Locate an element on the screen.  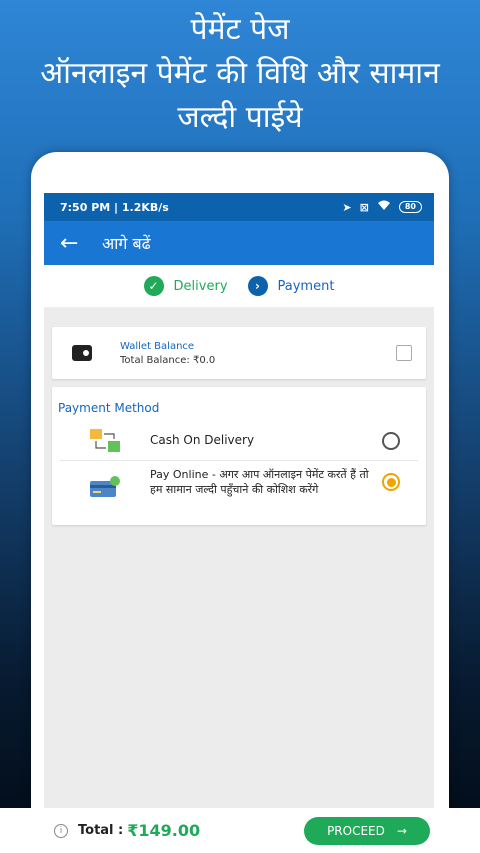
checkout-stepper: ✓ Delivery › Payment is located at coordinates (239, 286).